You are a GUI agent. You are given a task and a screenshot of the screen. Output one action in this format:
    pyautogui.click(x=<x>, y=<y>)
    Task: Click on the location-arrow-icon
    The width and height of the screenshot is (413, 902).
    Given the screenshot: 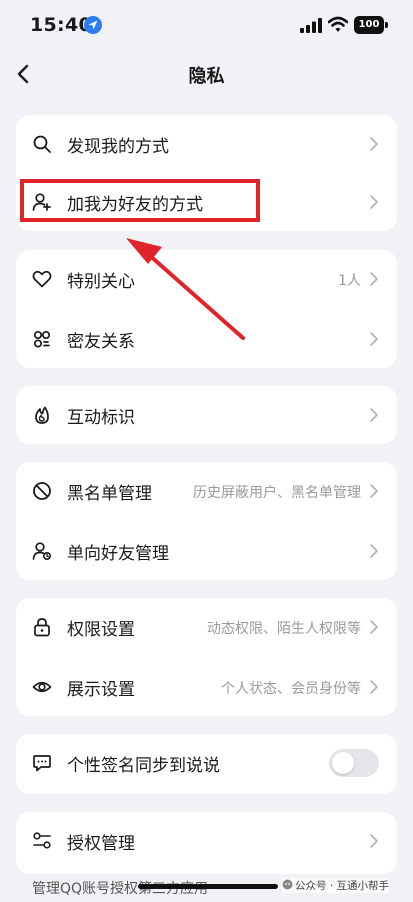 What is the action you would take?
    pyautogui.click(x=93, y=25)
    